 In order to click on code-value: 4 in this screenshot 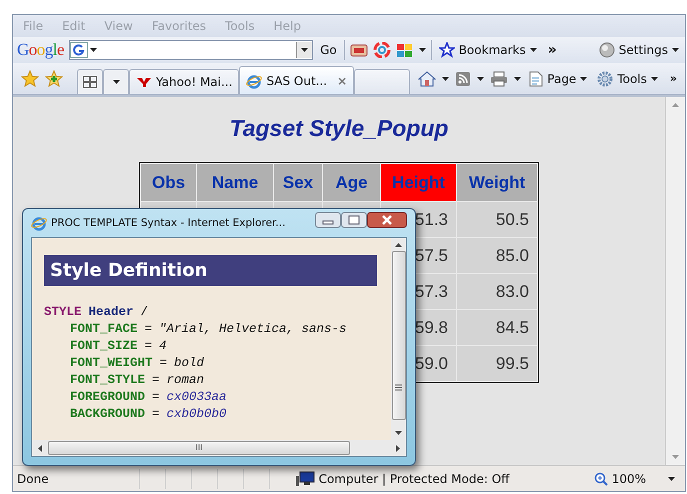, I will do `click(163, 346)`.